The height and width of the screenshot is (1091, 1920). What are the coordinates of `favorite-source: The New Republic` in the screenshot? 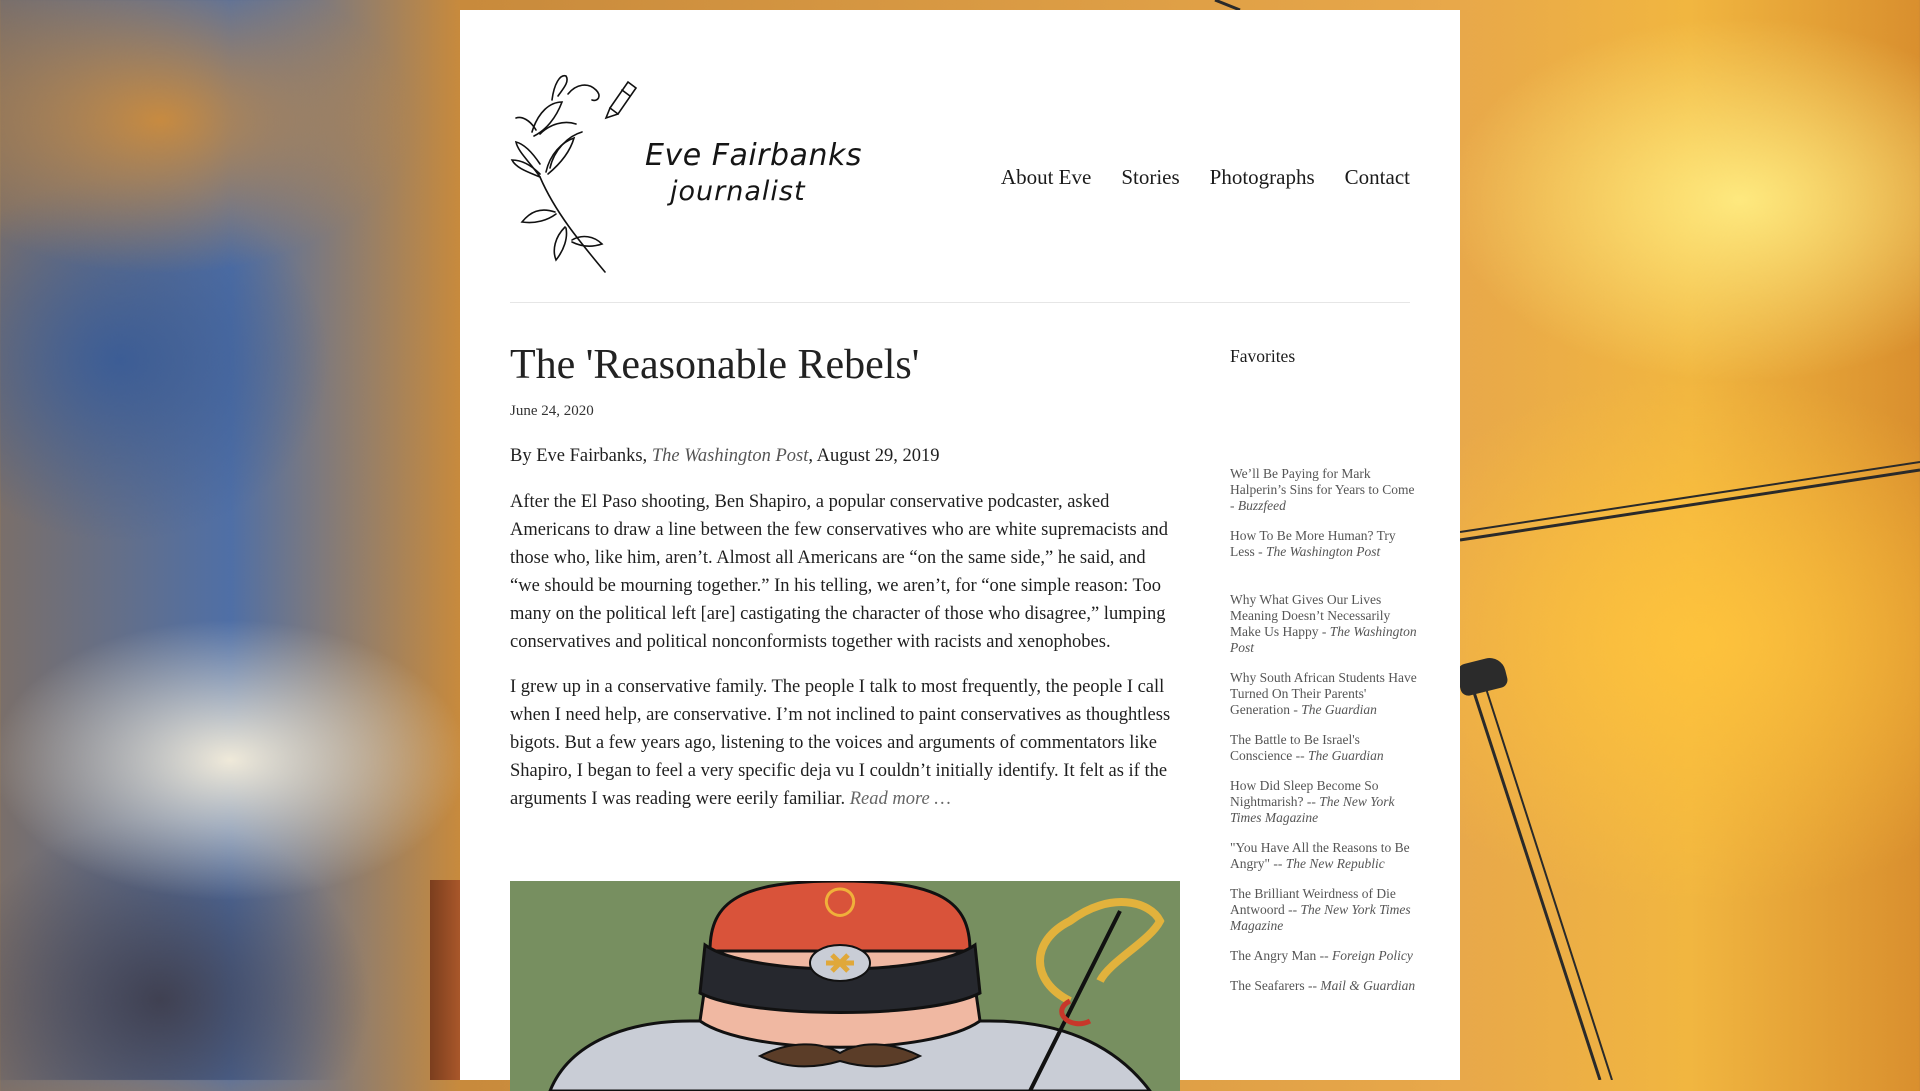 It's located at (1335, 863).